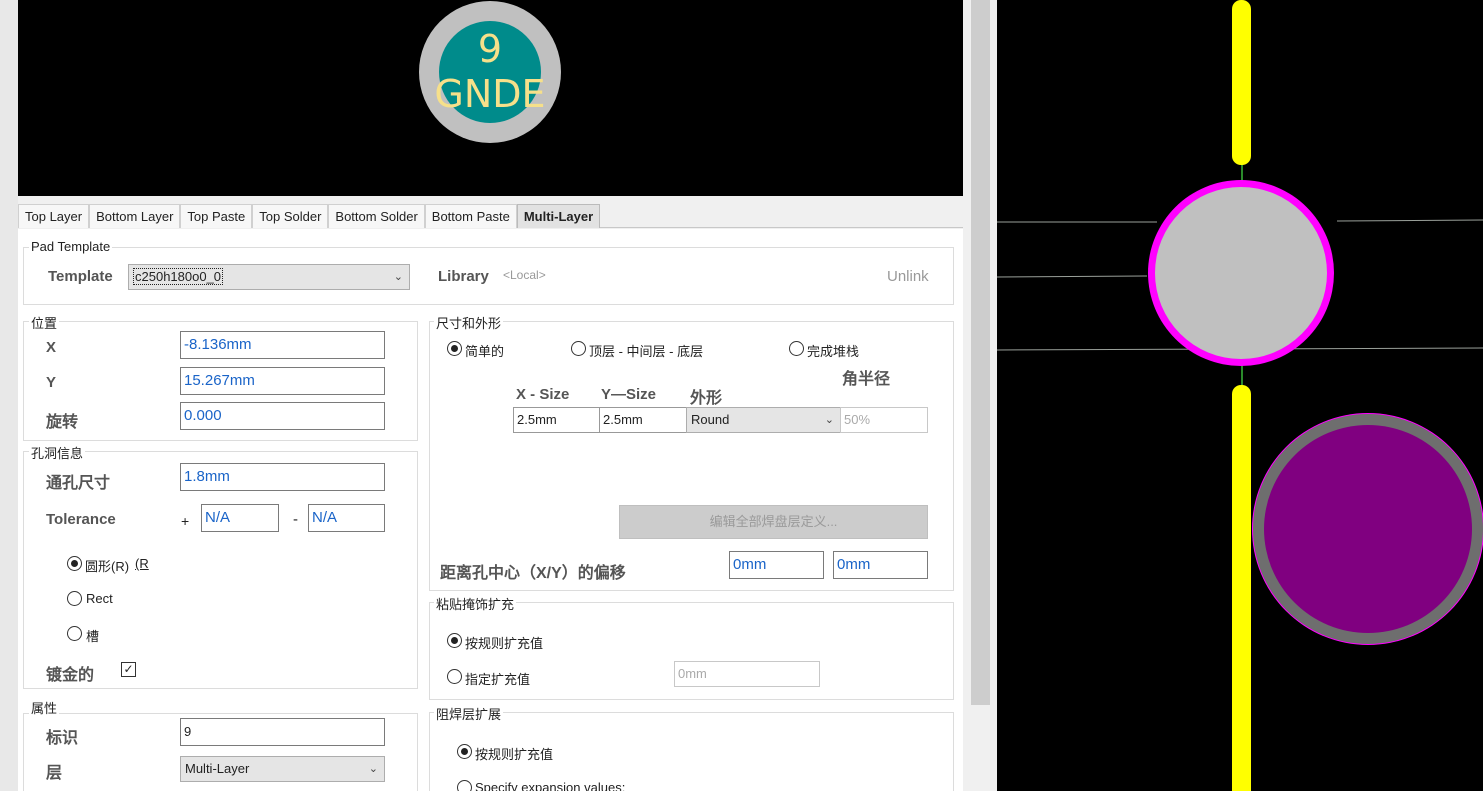 The image size is (1483, 791). I want to click on paste-specify-label: 指定扩充值, so click(498, 679).